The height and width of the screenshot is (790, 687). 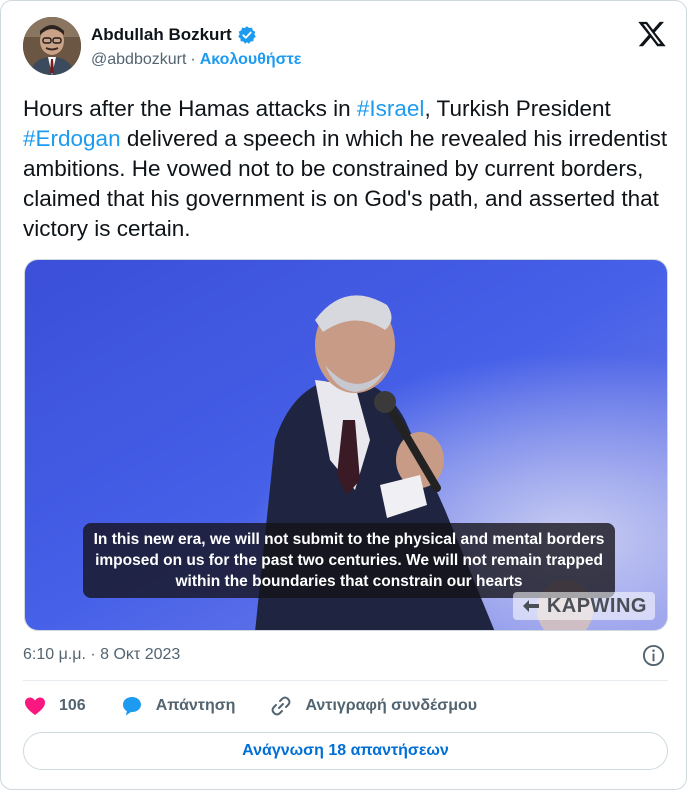 What do you see at coordinates (190, 108) in the screenshot?
I see `tweet-text-part: Hours after the Hamas attacks in` at bounding box center [190, 108].